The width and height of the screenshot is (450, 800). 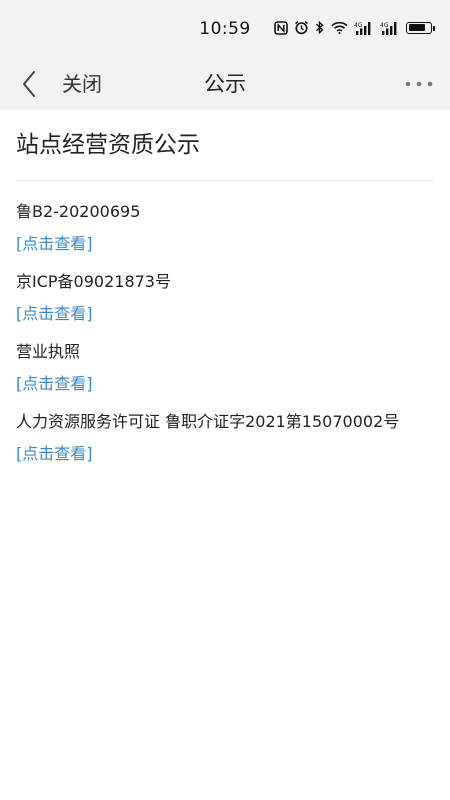 I want to click on item-text: 人力资源服务许可证 鲁职介证字2021第15070002号, so click(x=208, y=421).